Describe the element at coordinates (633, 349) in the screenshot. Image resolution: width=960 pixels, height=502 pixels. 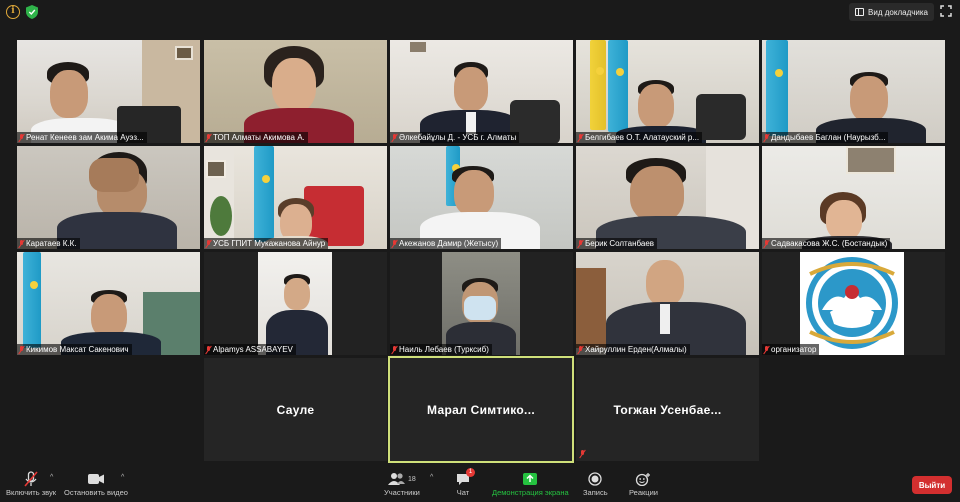
I see `participant-name: Хайруллин Ерден(Алмалы)` at that location.